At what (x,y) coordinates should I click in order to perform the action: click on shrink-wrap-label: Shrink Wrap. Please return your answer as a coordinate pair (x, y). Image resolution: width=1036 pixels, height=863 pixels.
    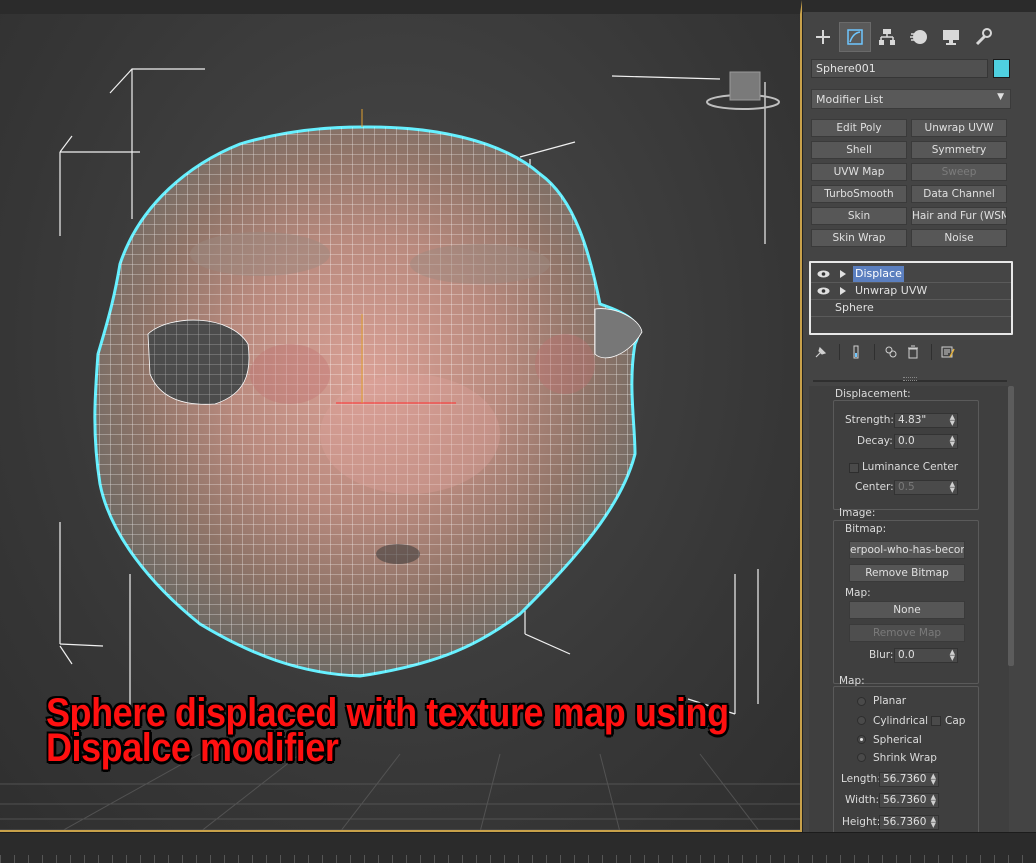
    Looking at the image, I should click on (905, 758).